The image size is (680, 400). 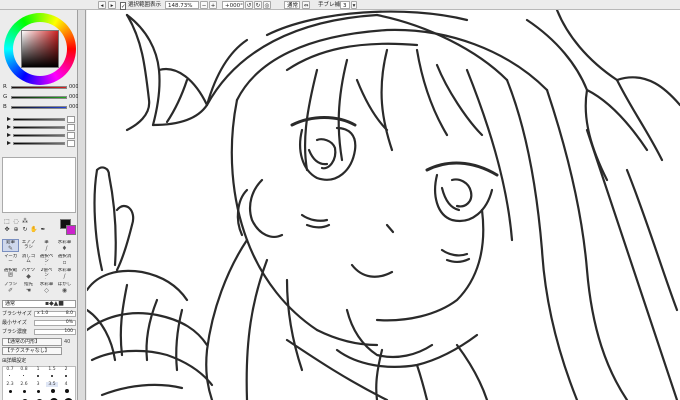 What do you see at coordinates (267, 5) in the screenshot?
I see `rotate-reset-button: ◎` at bounding box center [267, 5].